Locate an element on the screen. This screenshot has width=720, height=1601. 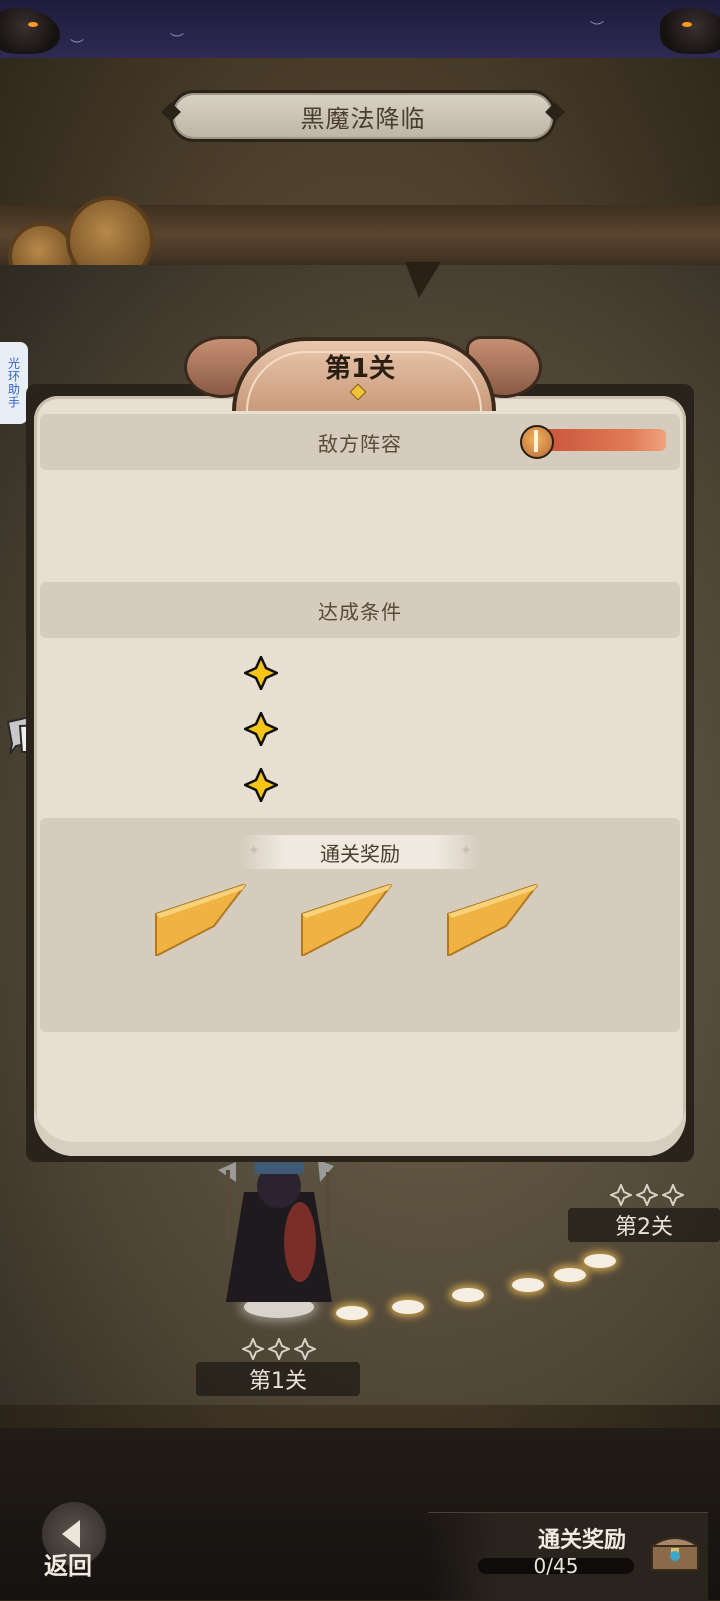
stage2-stars is located at coordinates (647, 1195).